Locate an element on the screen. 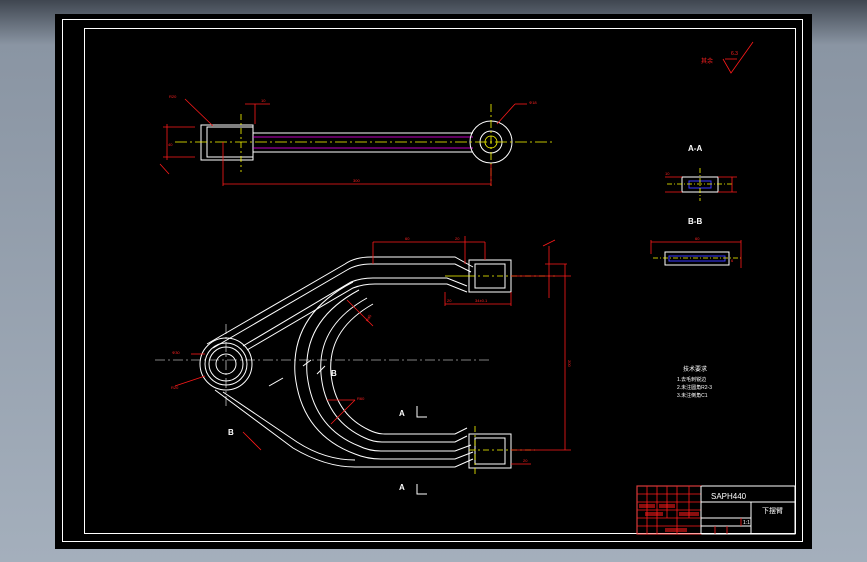 The width and height of the screenshot is (867, 562). section-bb: B-B 60 6 is located at coordinates (696, 242).